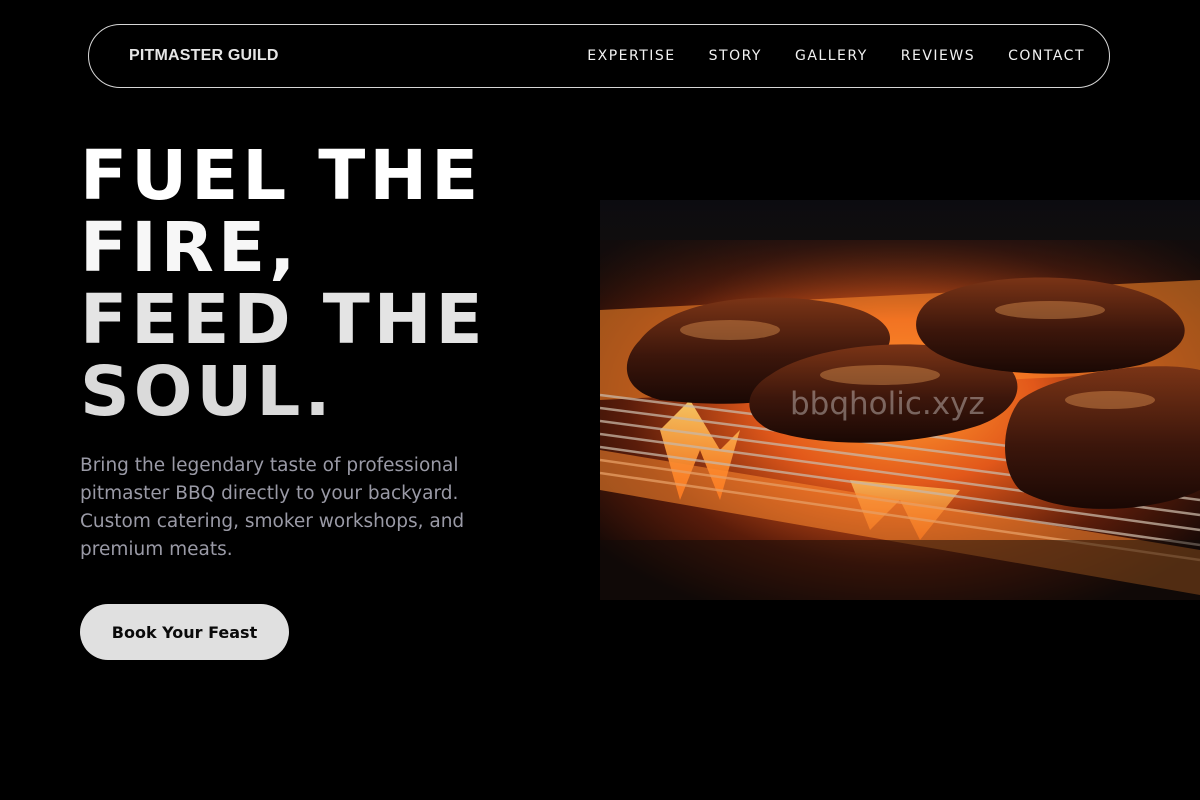 The width and height of the screenshot is (1200, 800). What do you see at coordinates (831, 56) in the screenshot?
I see `nav-link-gallery: GALLERY` at bounding box center [831, 56].